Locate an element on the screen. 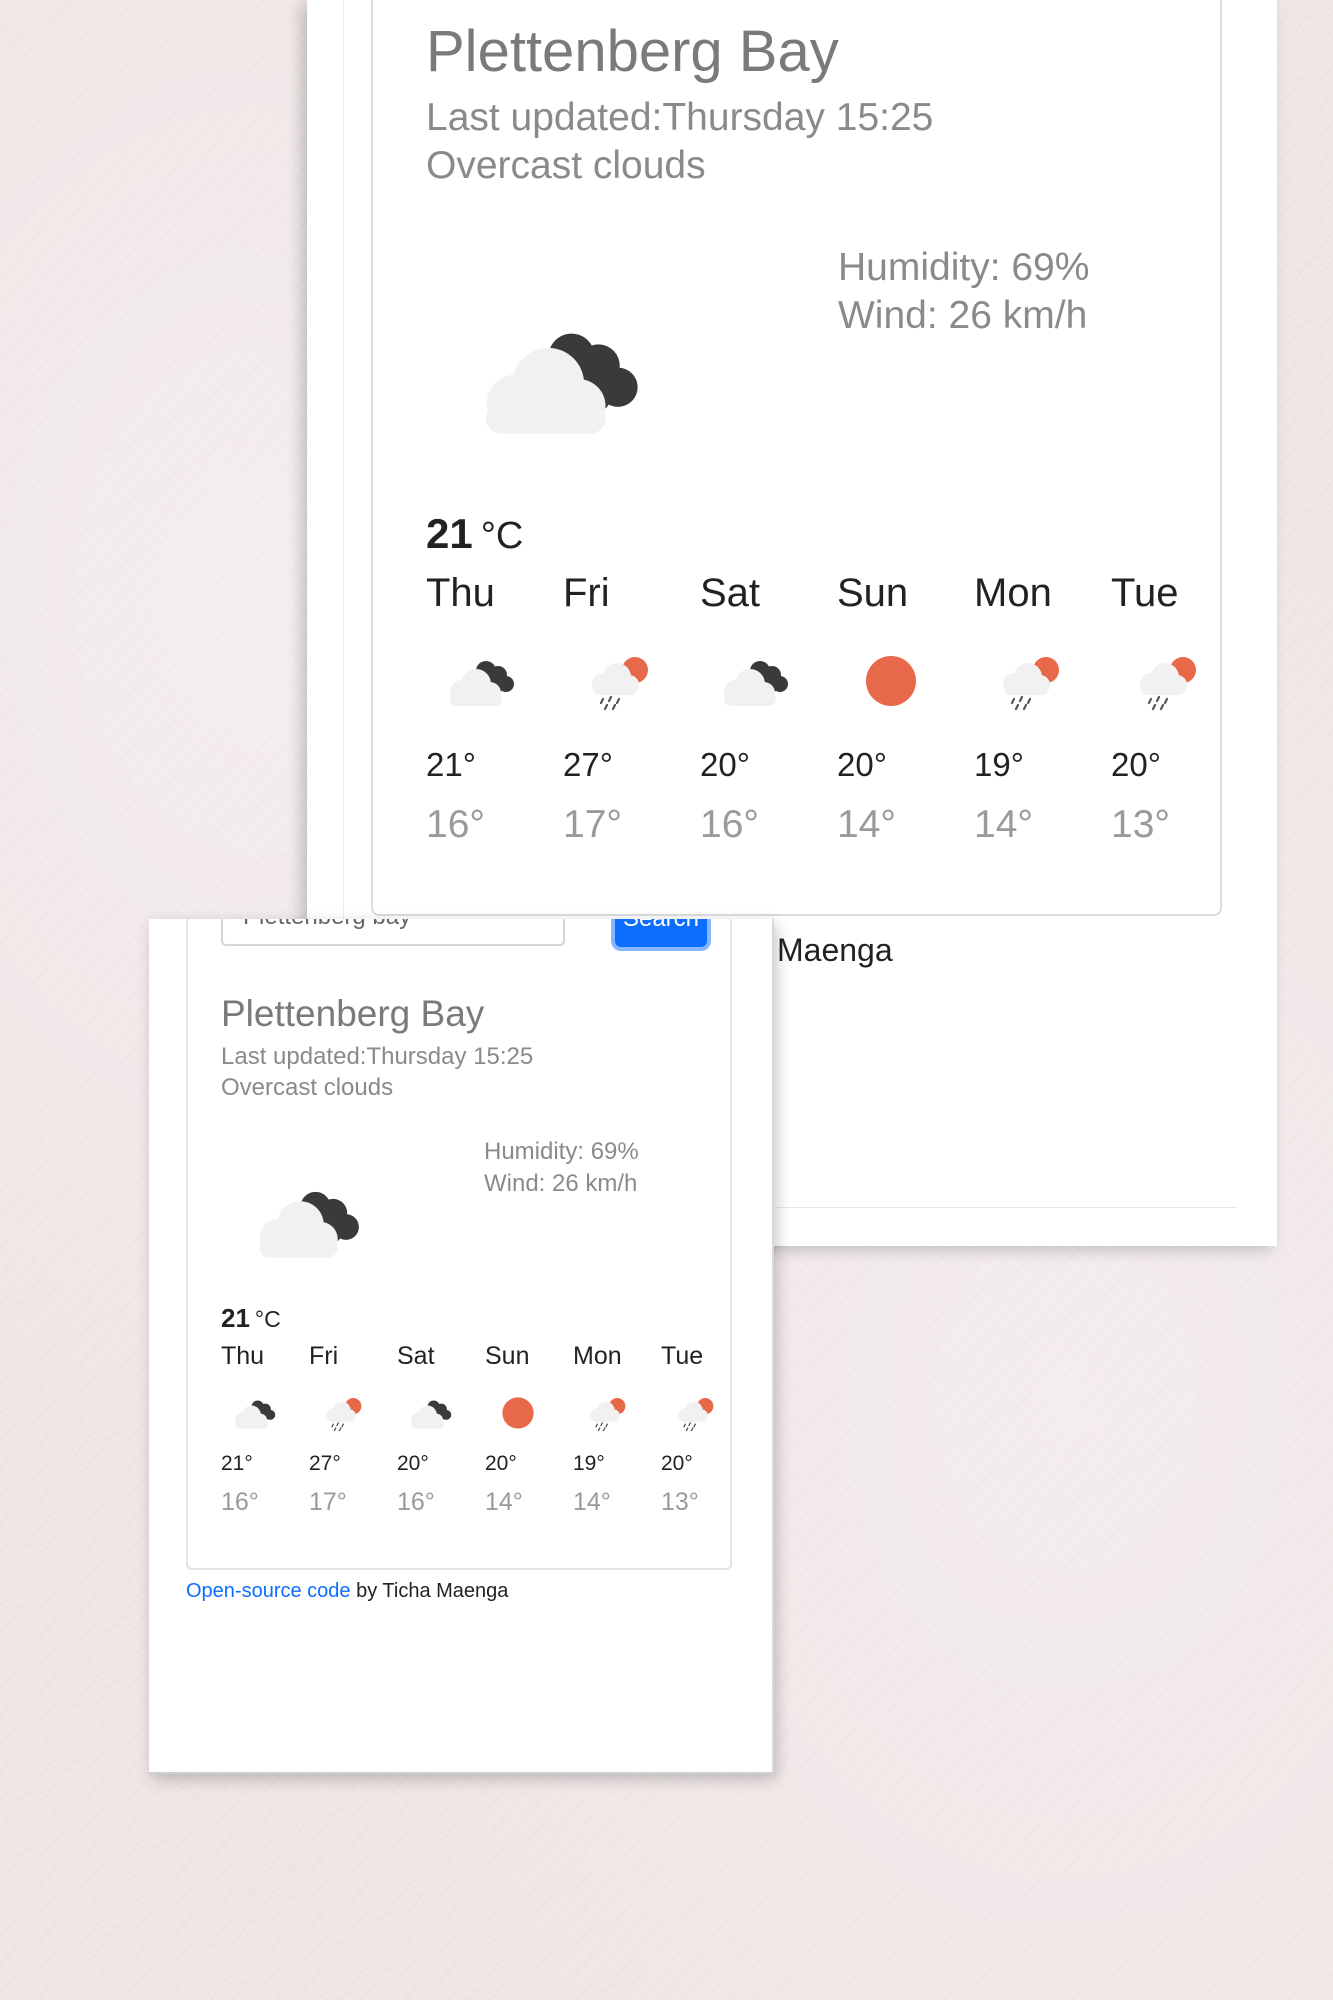  footer-author: by Ticha Maenga is located at coordinates (429, 1591).